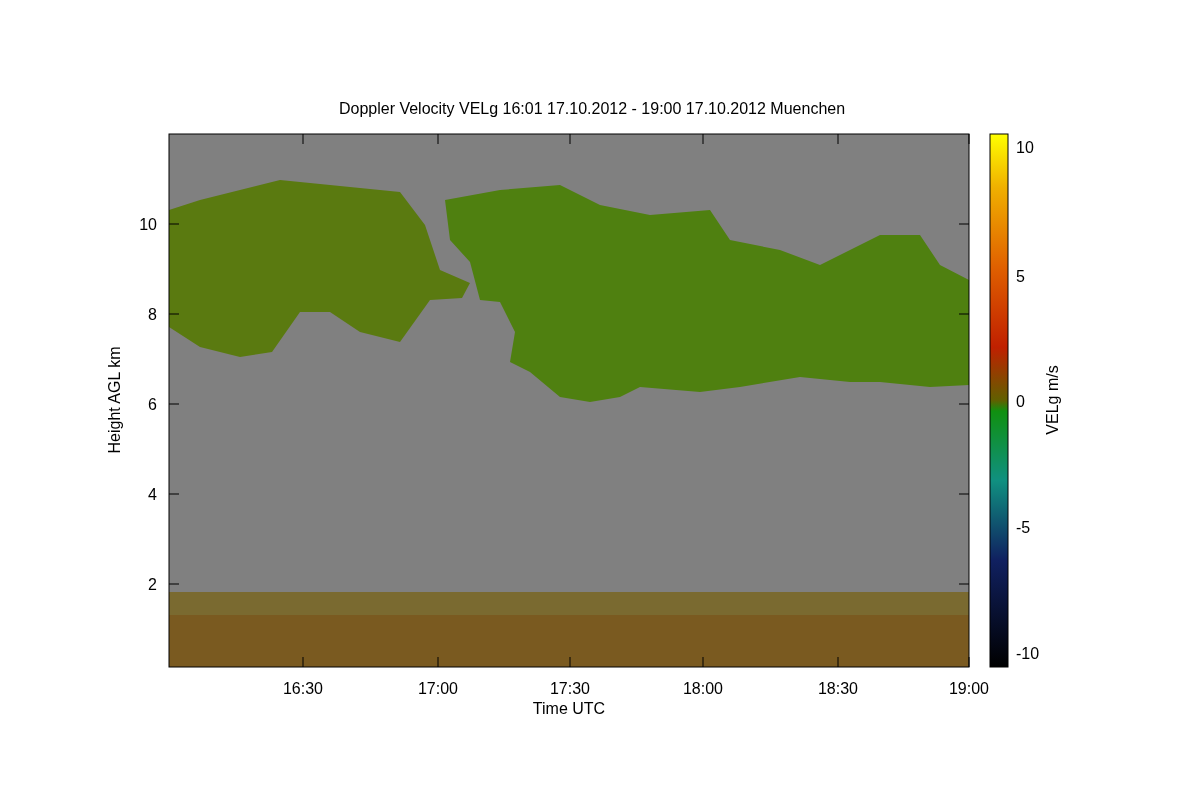 Image resolution: width=1200 pixels, height=800 pixels. Describe the element at coordinates (838, 688) in the screenshot. I see `x-tick-label: 18:30` at that location.